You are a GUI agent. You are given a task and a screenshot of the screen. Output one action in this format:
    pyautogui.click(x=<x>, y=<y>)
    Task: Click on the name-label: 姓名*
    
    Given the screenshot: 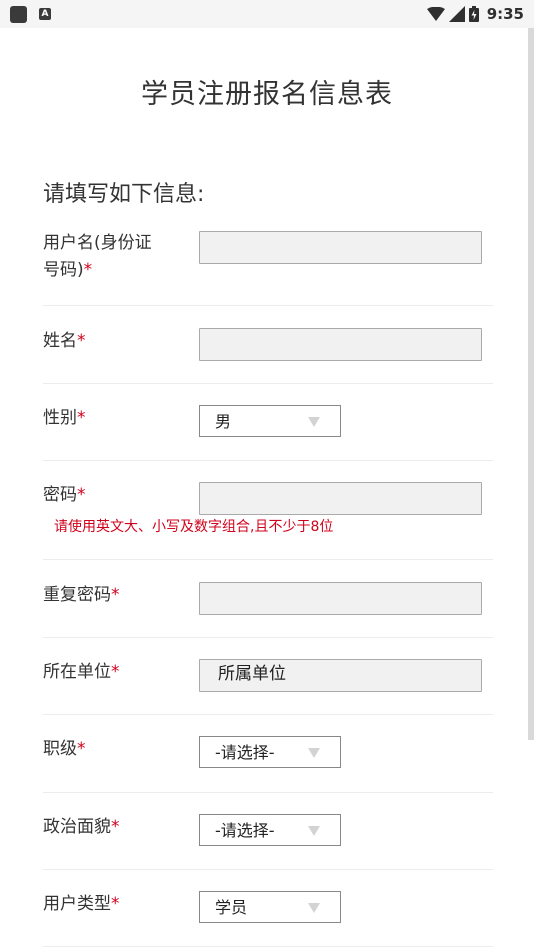 What is the action you would take?
    pyautogui.click(x=64, y=341)
    